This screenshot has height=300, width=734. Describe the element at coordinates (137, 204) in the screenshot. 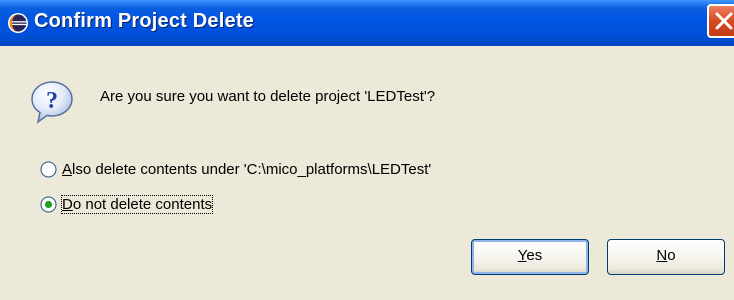

I see `do-not-delete-contents-label: Do not delete contents` at that location.